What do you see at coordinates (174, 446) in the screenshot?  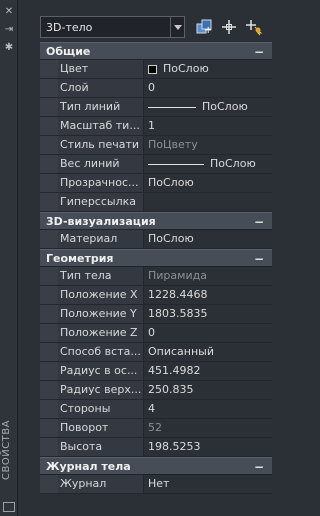 I see `property-value-text: 198.5253` at bounding box center [174, 446].